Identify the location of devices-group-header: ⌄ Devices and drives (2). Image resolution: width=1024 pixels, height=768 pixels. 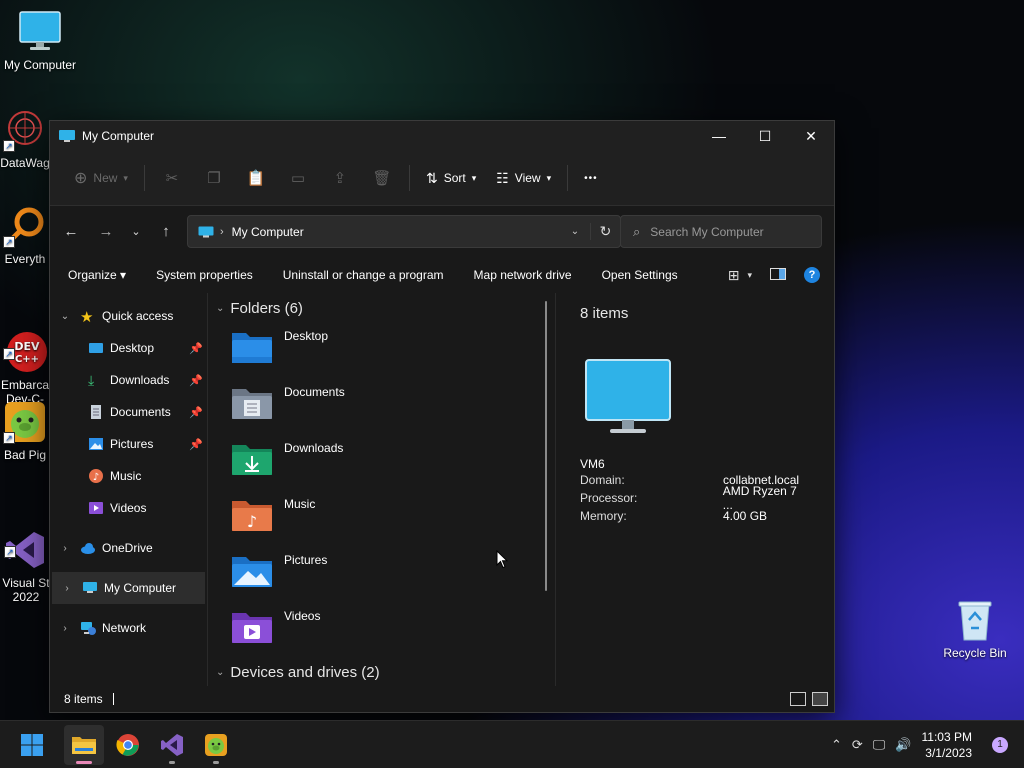
(381, 672).